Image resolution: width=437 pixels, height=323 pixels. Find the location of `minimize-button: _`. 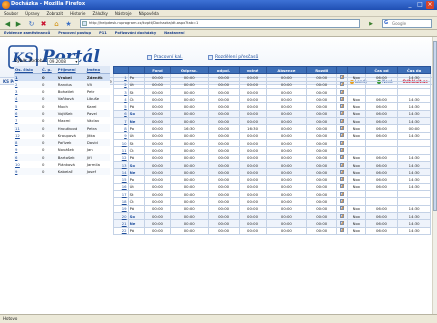

minimize-button: _ is located at coordinates (410, 5).